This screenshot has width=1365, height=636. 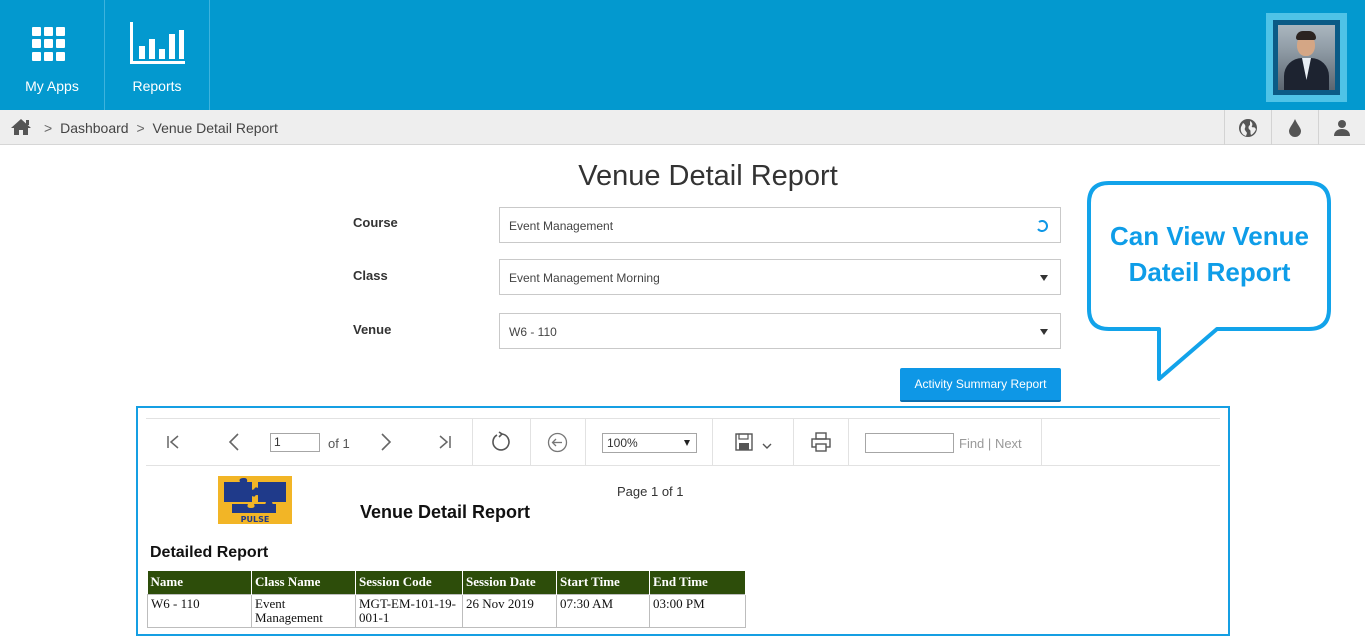 What do you see at coordinates (49, 44) in the screenshot?
I see `apps-grid-icon` at bounding box center [49, 44].